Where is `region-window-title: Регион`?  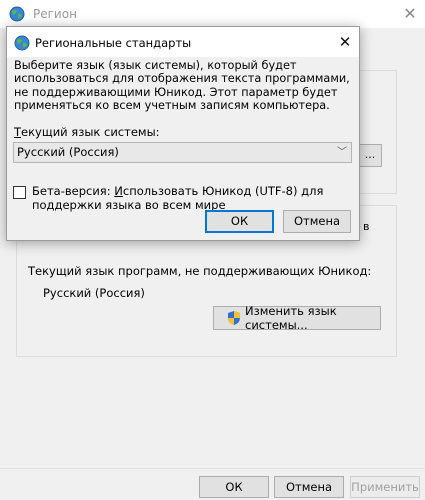
region-window-title: Регион is located at coordinates (55, 14).